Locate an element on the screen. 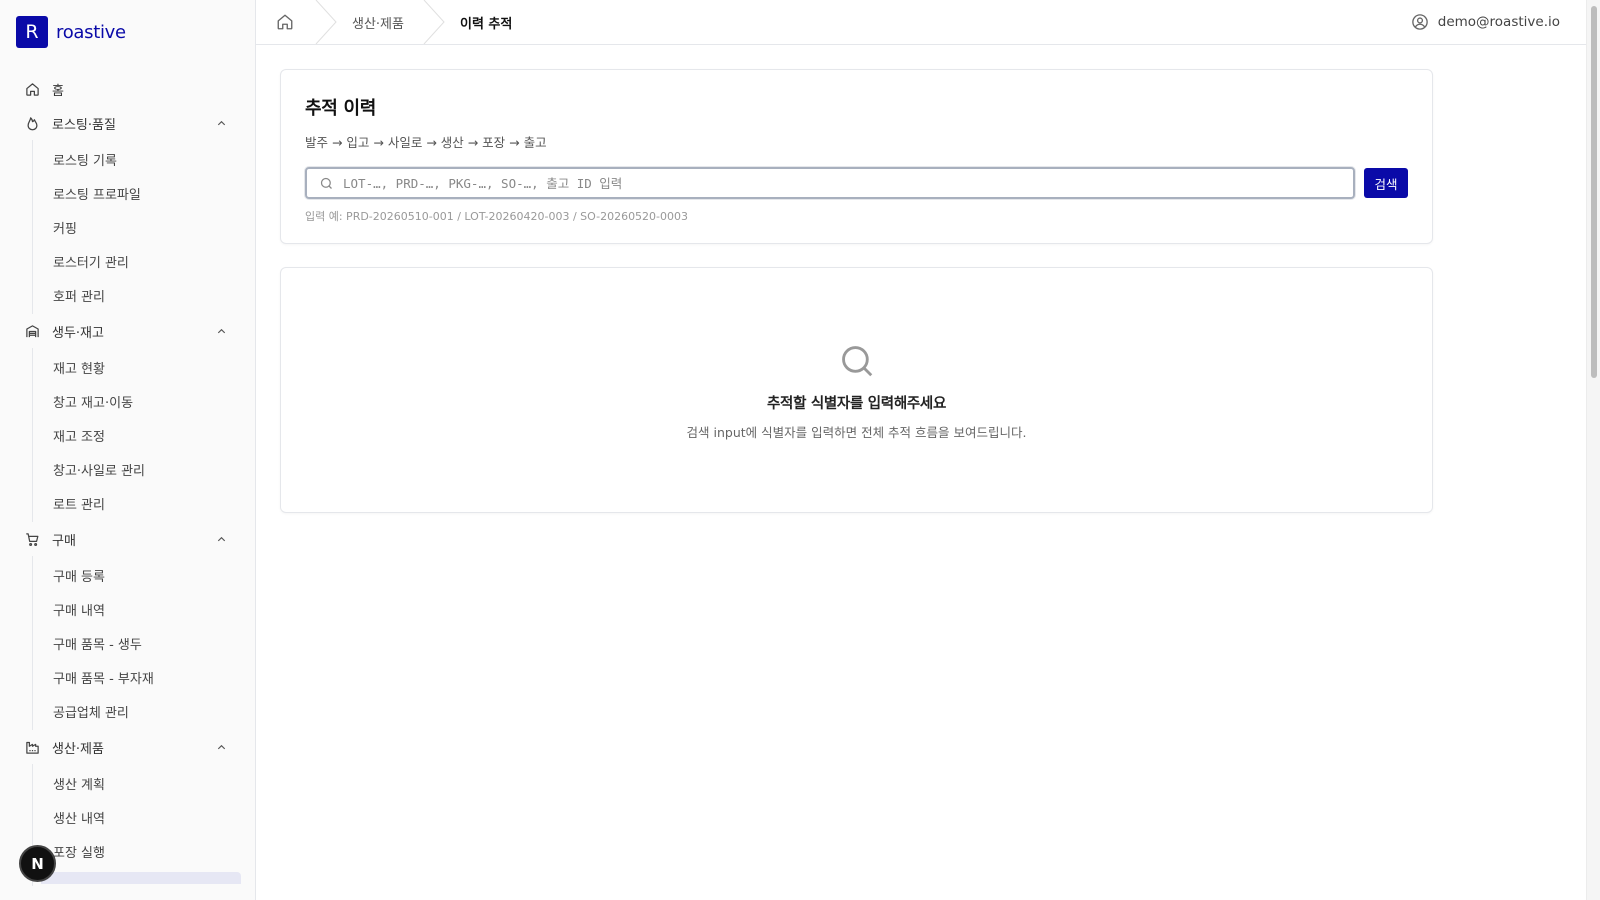 The height and width of the screenshot is (900, 1600). search-field is located at coordinates (830, 183).